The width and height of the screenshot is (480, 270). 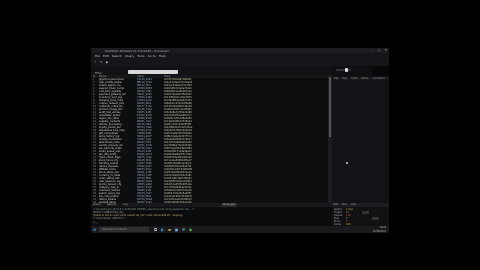 What do you see at coordinates (336, 78) in the screenshot?
I see `column-header: Dat` at bounding box center [336, 78].